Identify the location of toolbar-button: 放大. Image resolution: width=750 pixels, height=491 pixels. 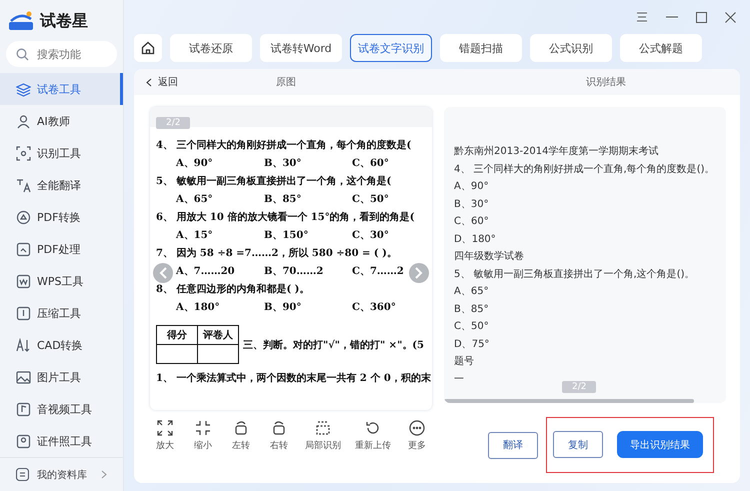
(165, 436).